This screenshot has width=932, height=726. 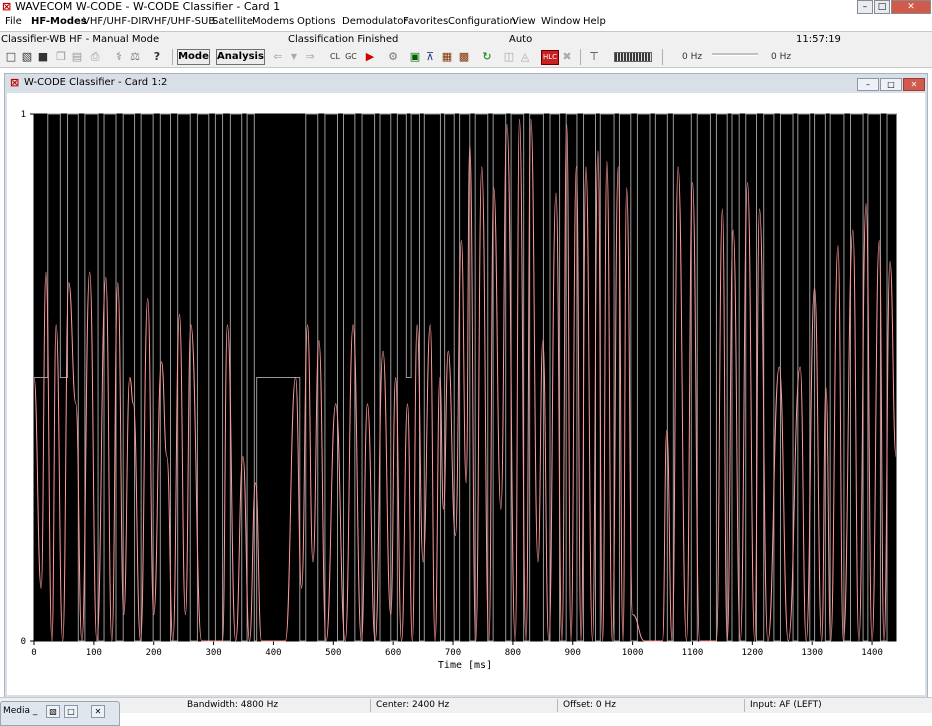 What do you see at coordinates (33, 653) in the screenshot?
I see `x-tick-label: 0` at bounding box center [33, 653].